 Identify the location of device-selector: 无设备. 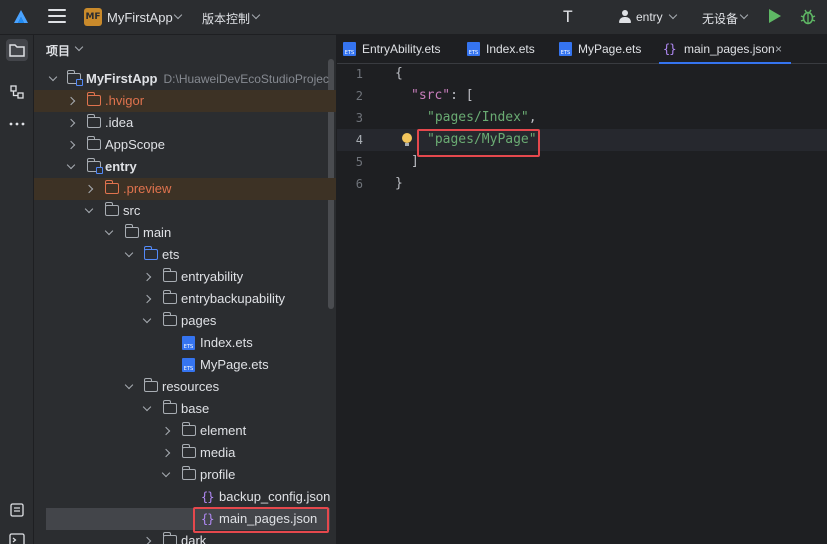
(720, 18).